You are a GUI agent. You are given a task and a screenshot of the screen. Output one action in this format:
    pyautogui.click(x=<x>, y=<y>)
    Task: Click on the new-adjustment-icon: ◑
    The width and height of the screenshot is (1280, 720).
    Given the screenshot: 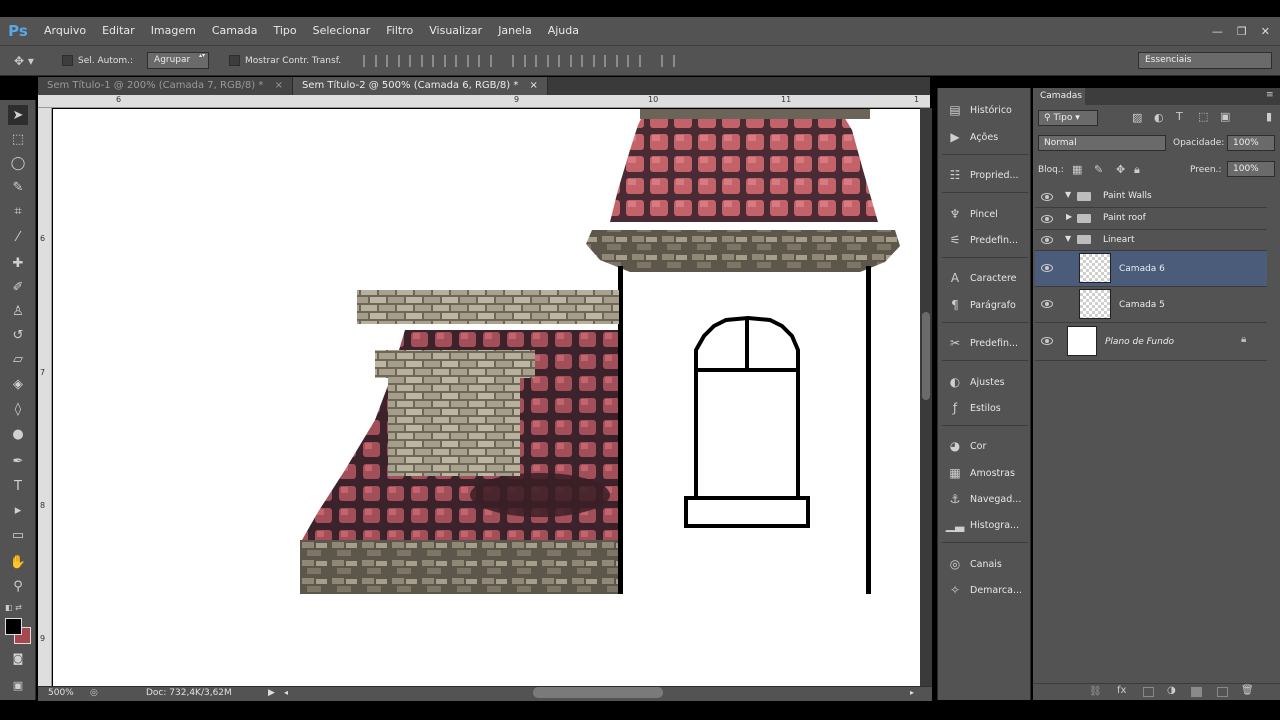 What is the action you would take?
    pyautogui.click(x=1171, y=690)
    